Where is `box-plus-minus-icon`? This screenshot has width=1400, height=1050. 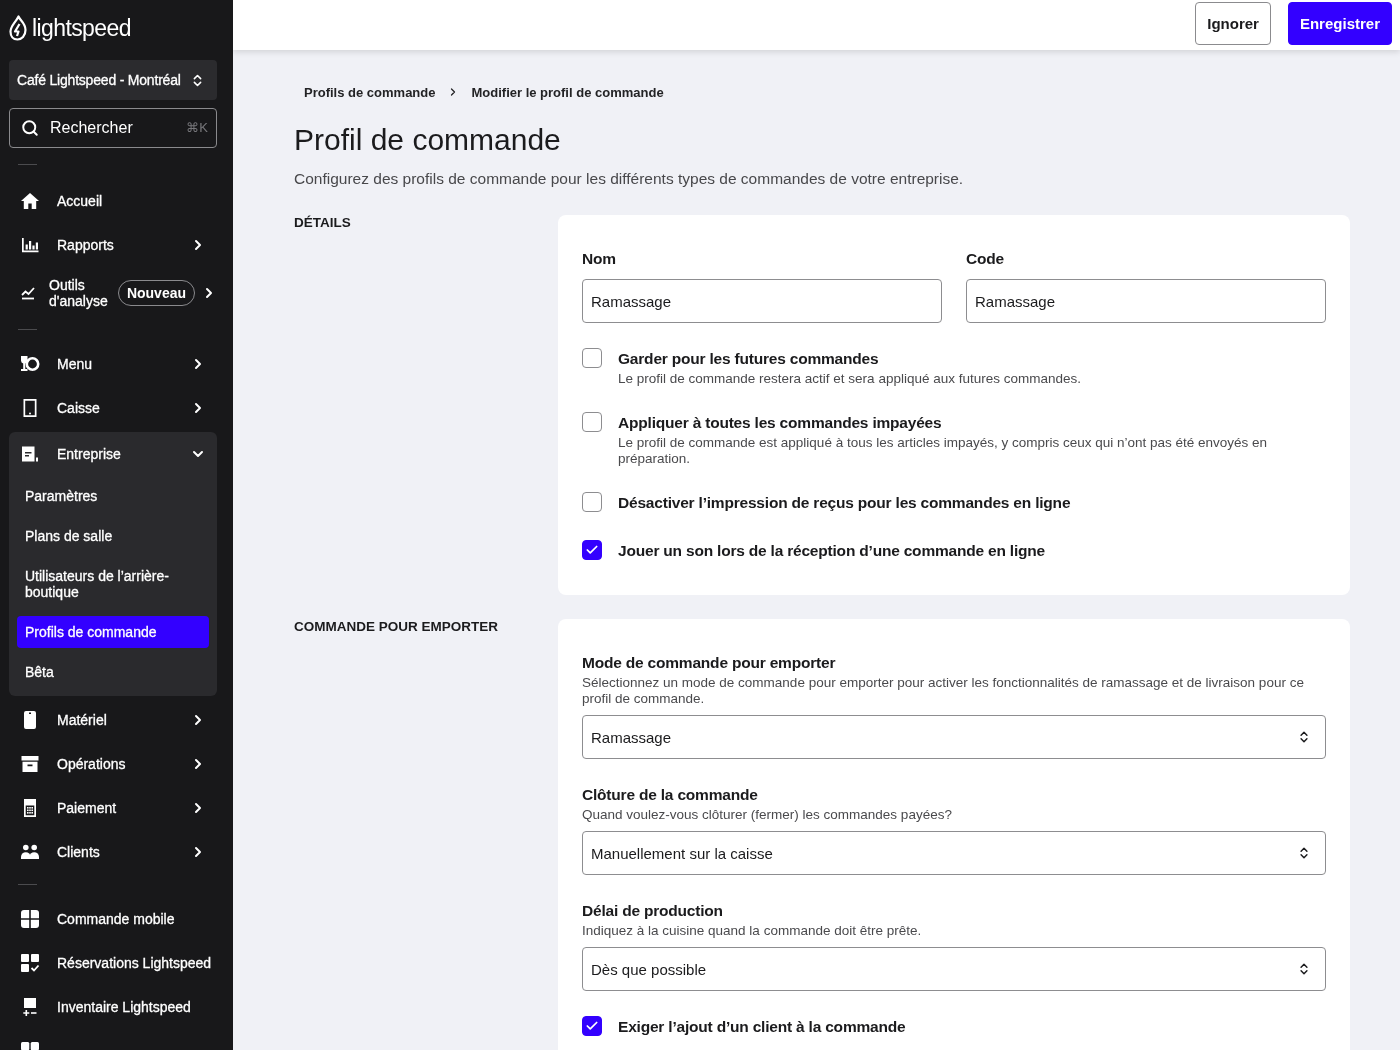
box-plus-minus-icon is located at coordinates (30, 1007).